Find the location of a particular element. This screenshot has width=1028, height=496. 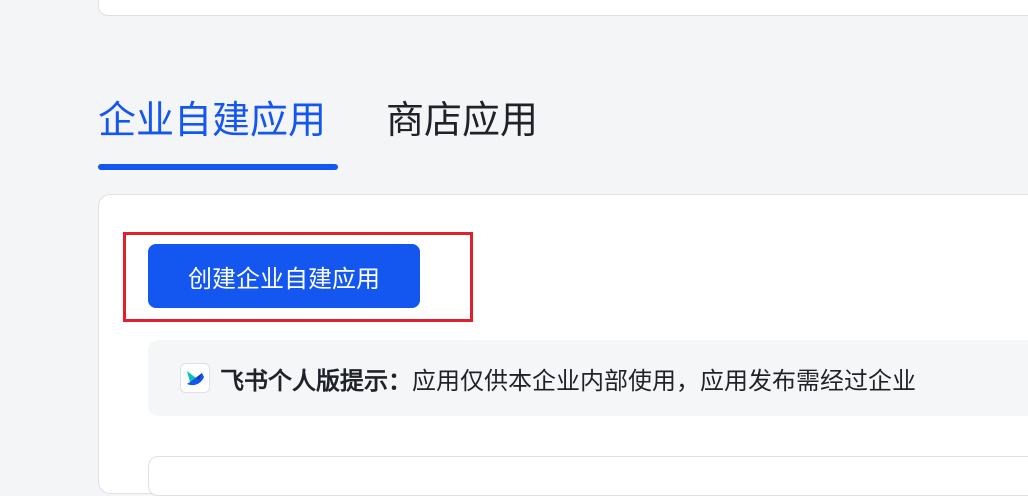

notice-title: 飞书个人版提示： is located at coordinates (316, 380).